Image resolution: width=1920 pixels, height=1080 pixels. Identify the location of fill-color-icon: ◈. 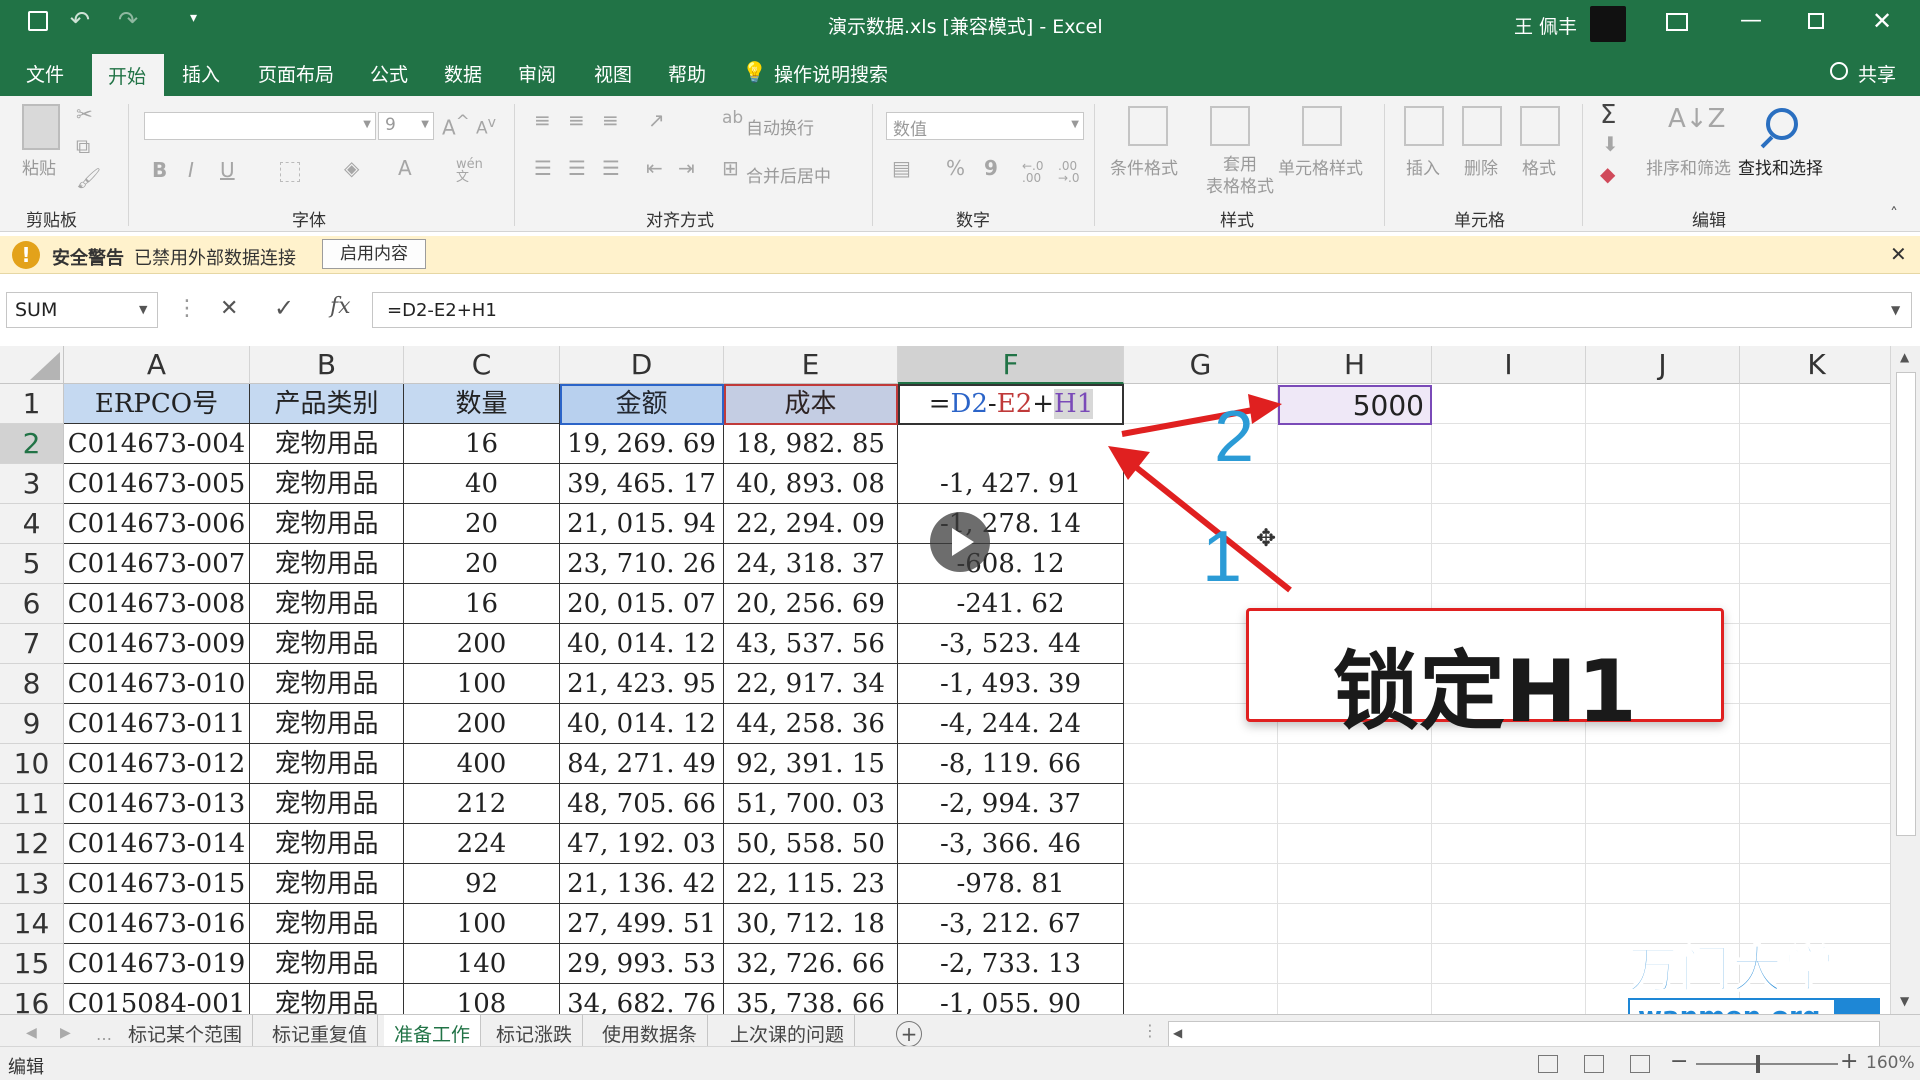
(351, 168).